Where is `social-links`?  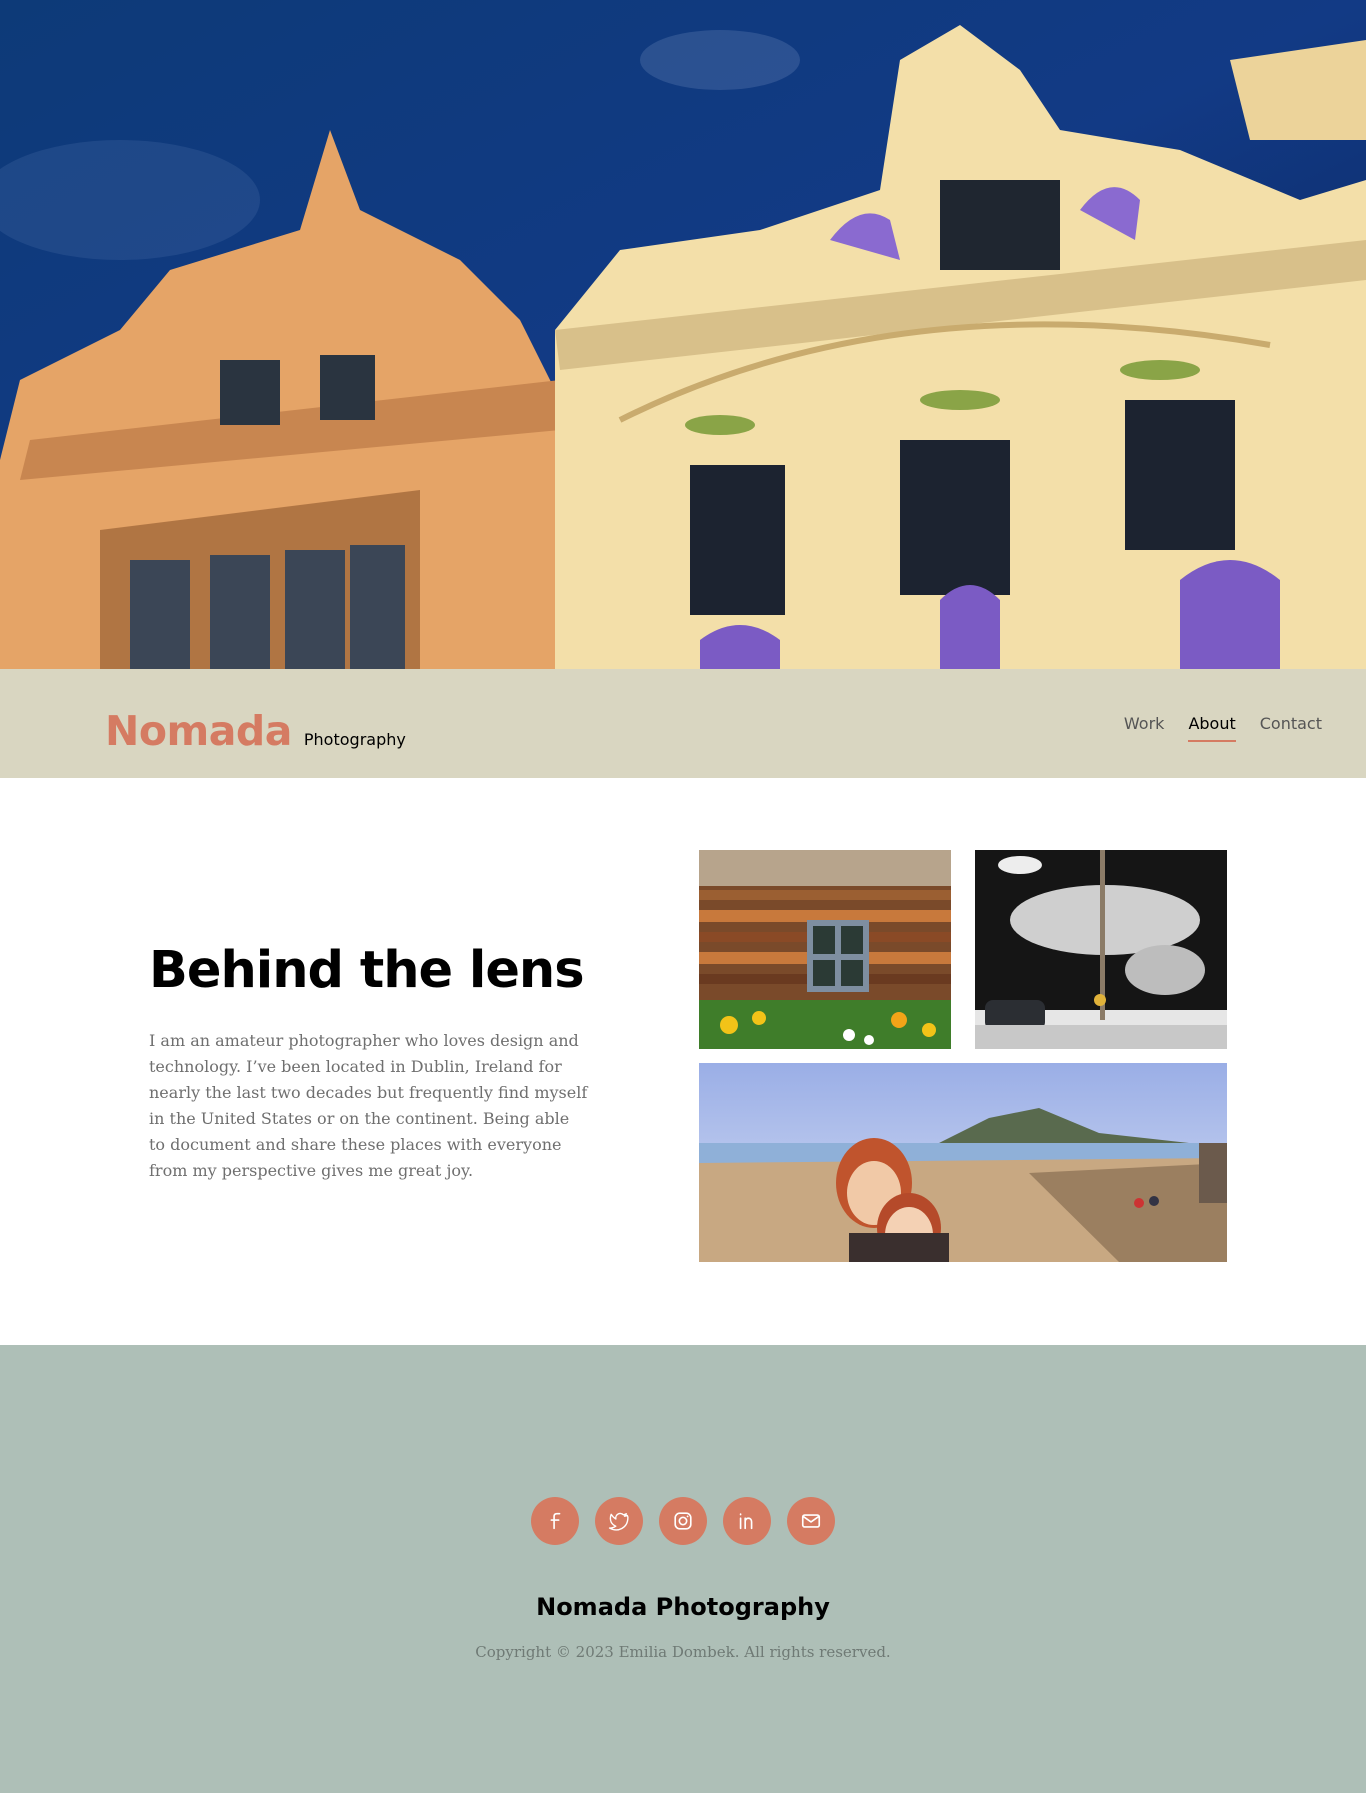
social-links is located at coordinates (683, 1521).